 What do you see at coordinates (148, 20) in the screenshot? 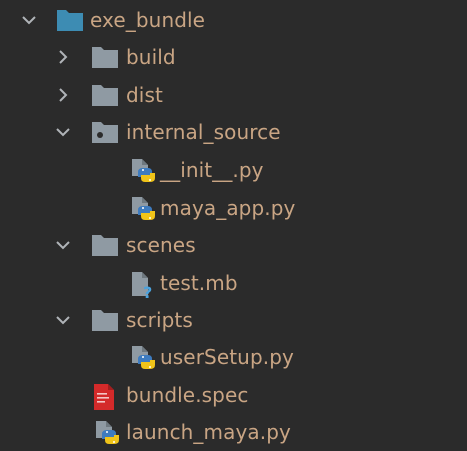
I see `tree-node-label: exe_bundle` at bounding box center [148, 20].